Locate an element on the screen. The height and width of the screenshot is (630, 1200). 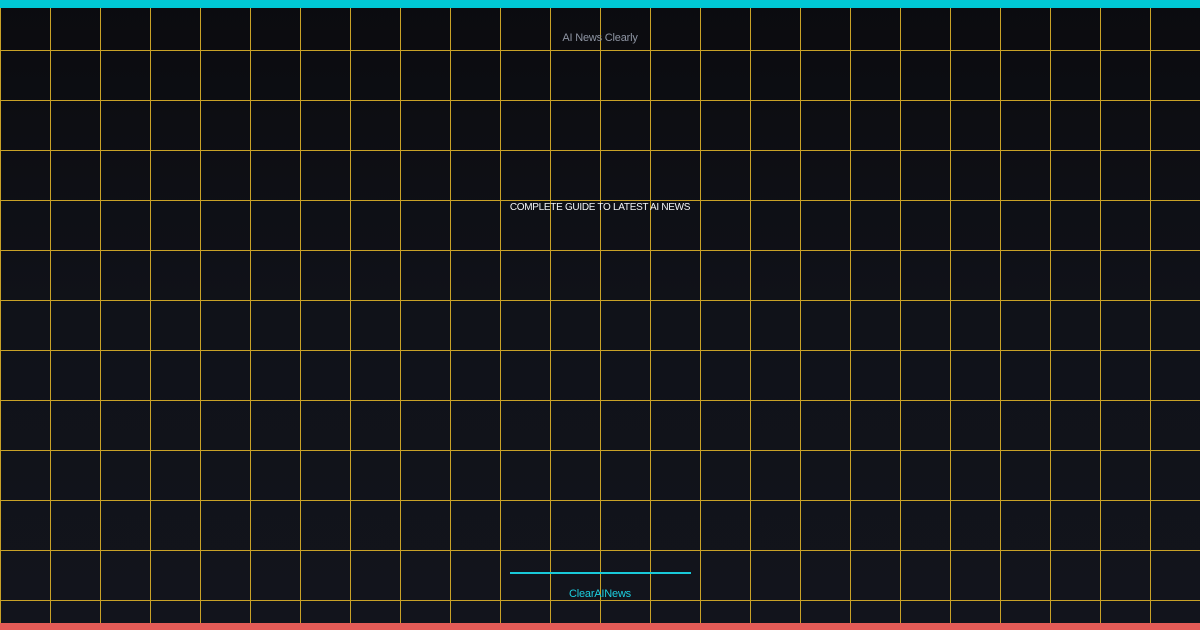
bottom-accent-bar is located at coordinates (600, 626).